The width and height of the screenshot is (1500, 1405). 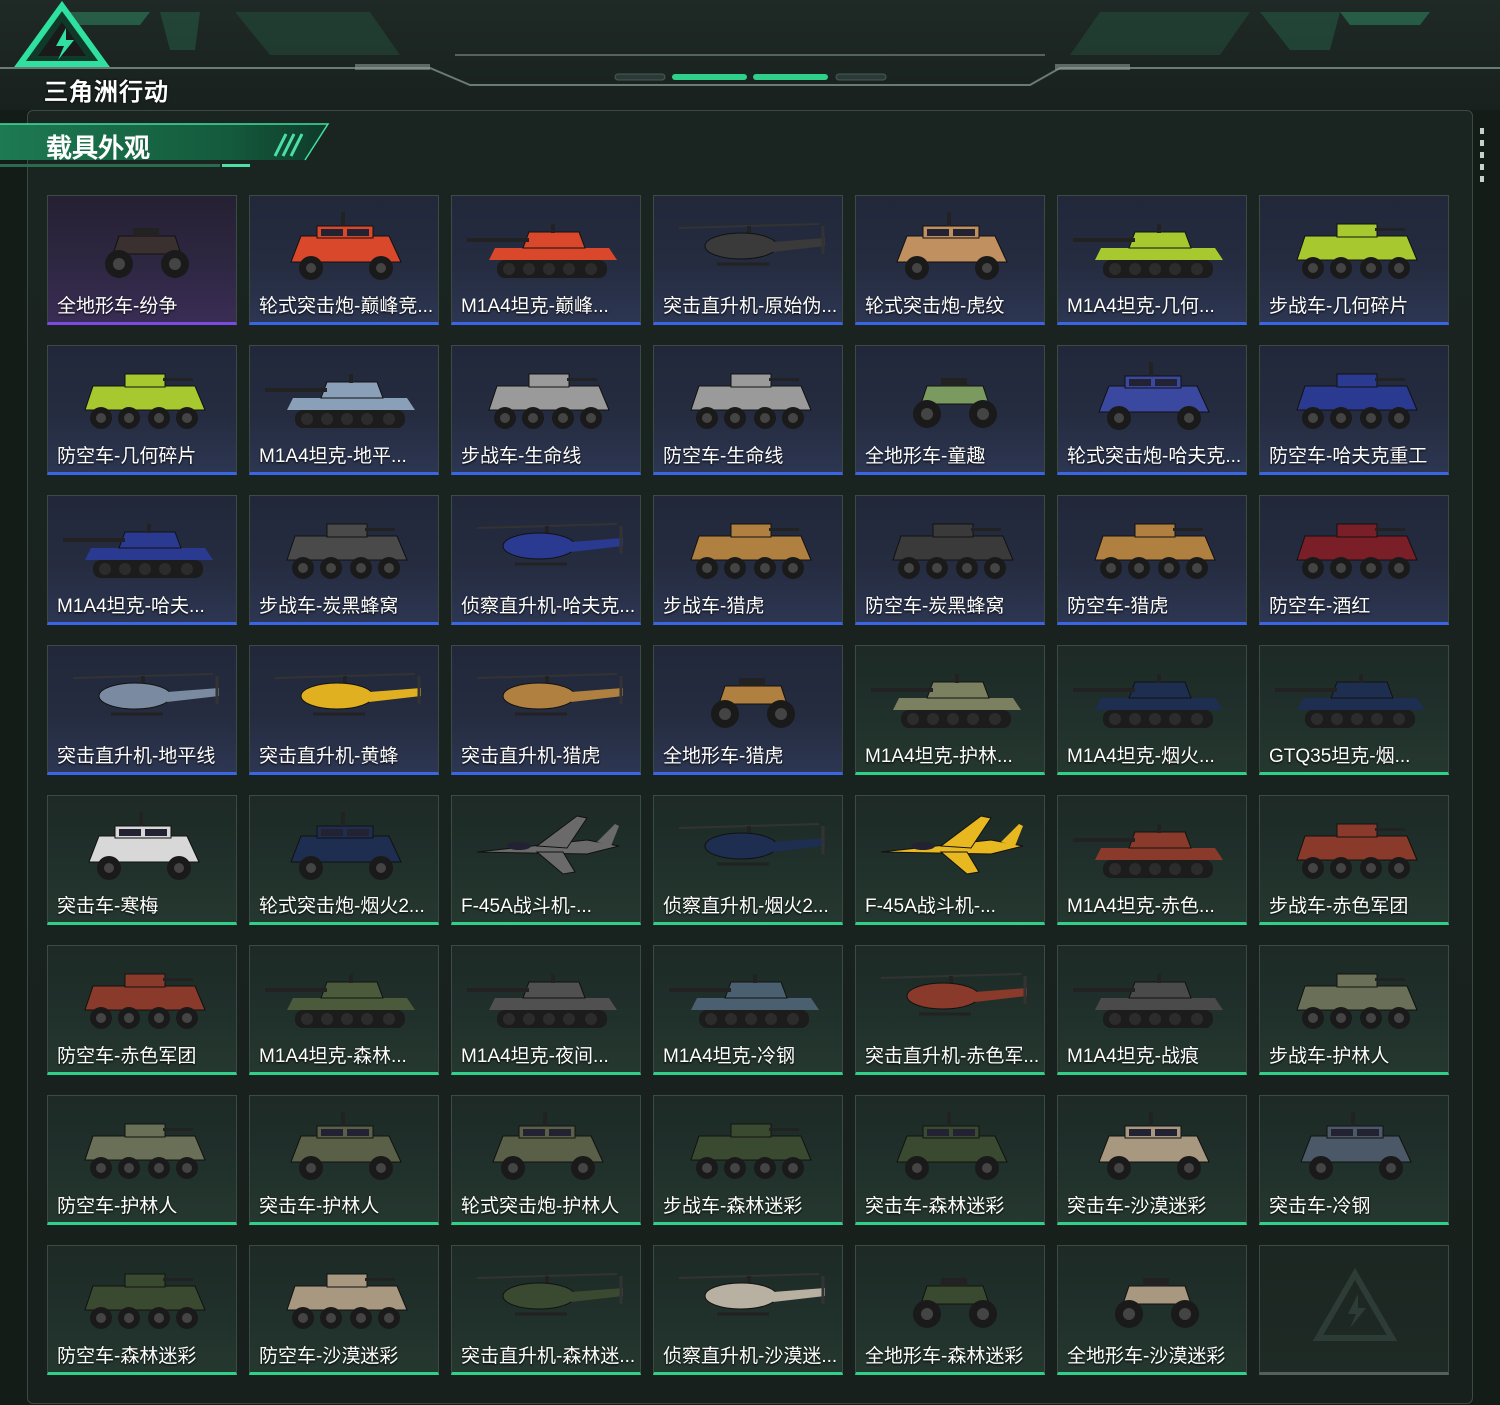 What do you see at coordinates (136, 756) in the screenshot?
I see `skin-label: 突击直升机-地平线` at bounding box center [136, 756].